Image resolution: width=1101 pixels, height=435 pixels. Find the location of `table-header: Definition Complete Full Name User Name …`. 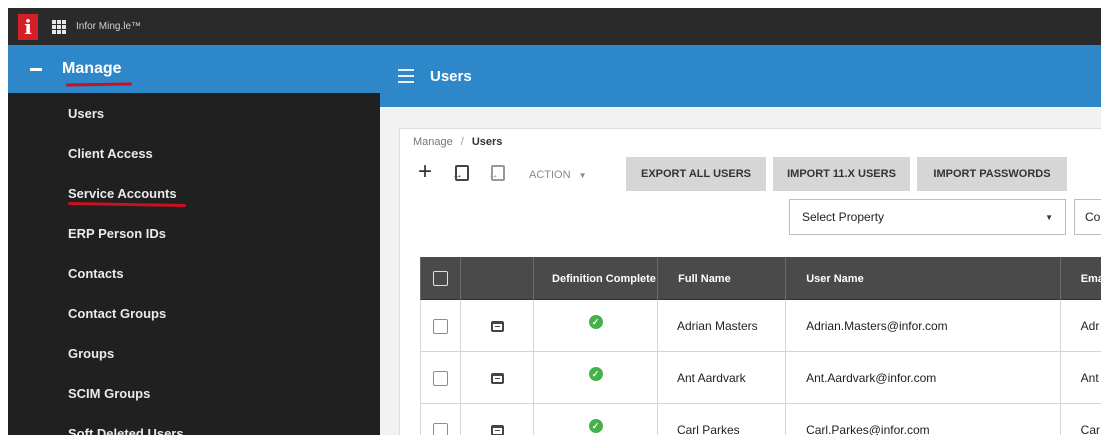

table-header: Definition Complete Full Name User Name … is located at coordinates (760, 278).